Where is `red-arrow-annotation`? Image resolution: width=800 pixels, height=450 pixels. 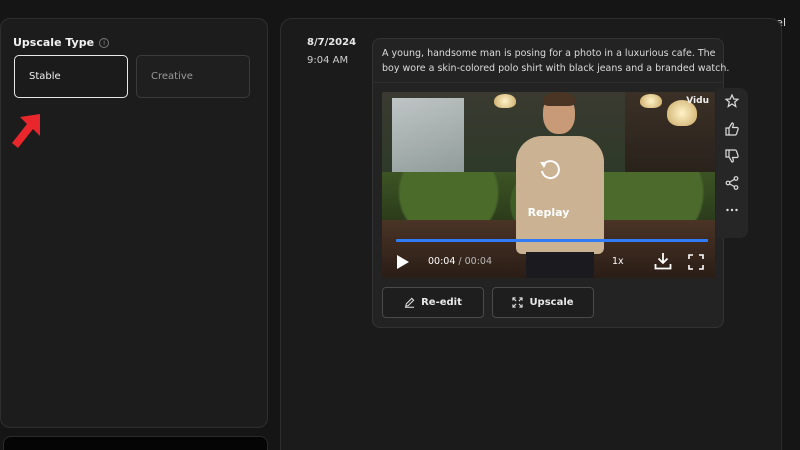 red-arrow-annotation is located at coordinates (26, 131).